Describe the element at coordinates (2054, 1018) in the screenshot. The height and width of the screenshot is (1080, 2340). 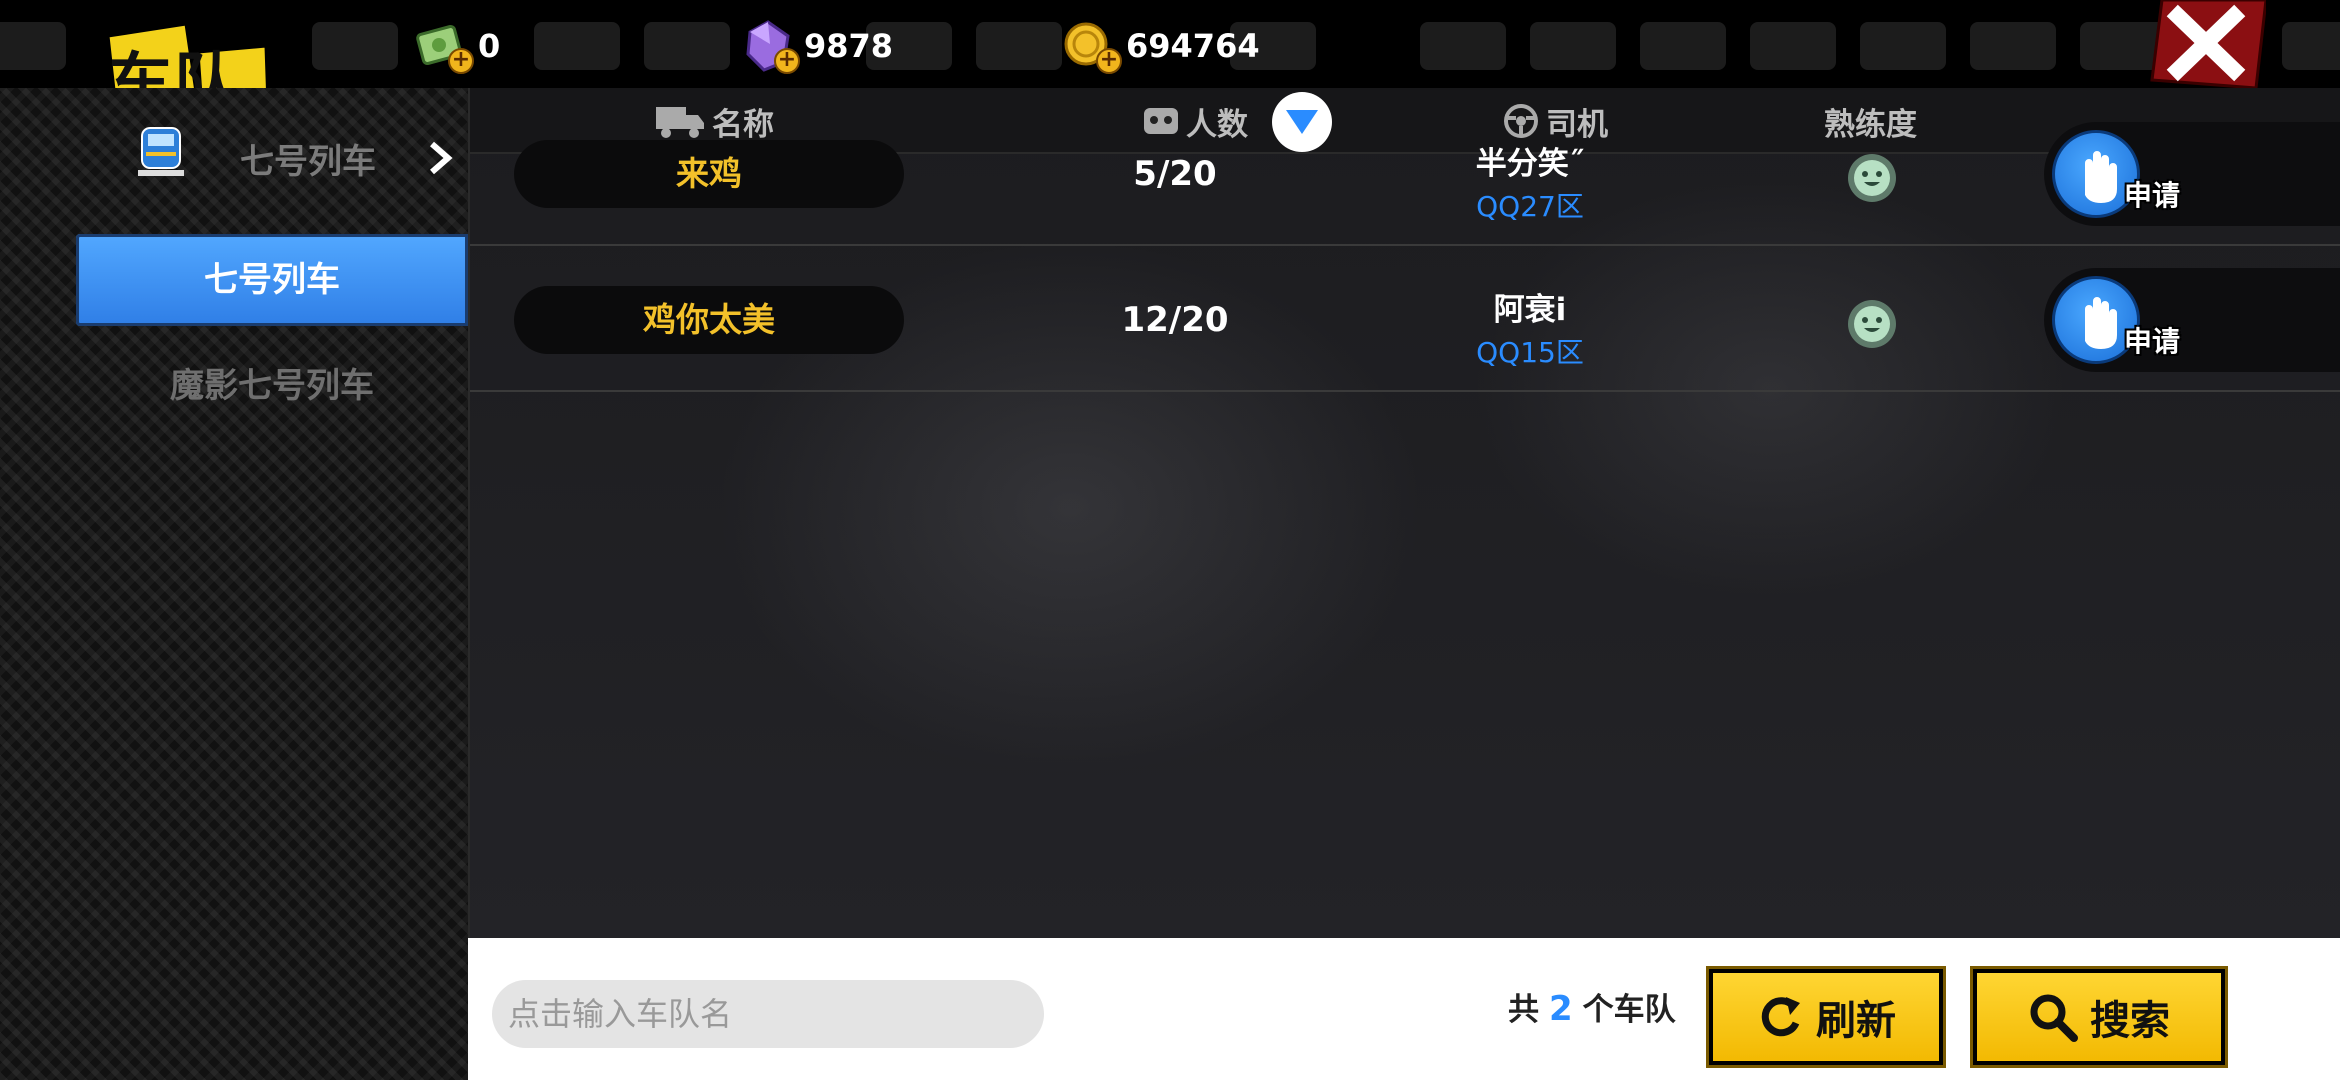
I see `search-icon` at that location.